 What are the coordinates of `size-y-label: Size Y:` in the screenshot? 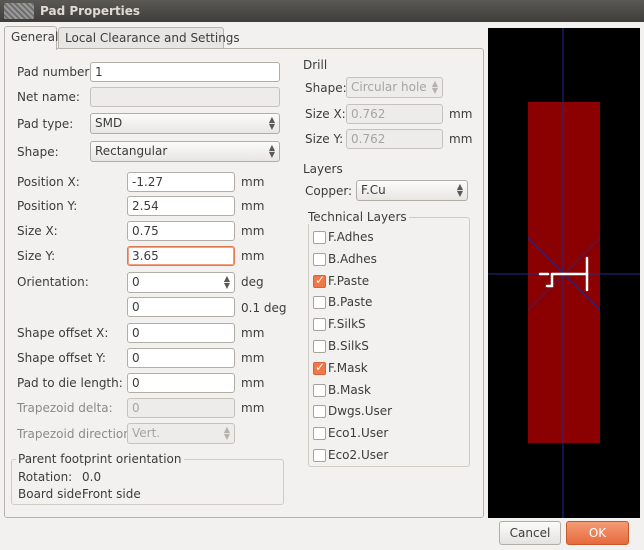 It's located at (36, 256).